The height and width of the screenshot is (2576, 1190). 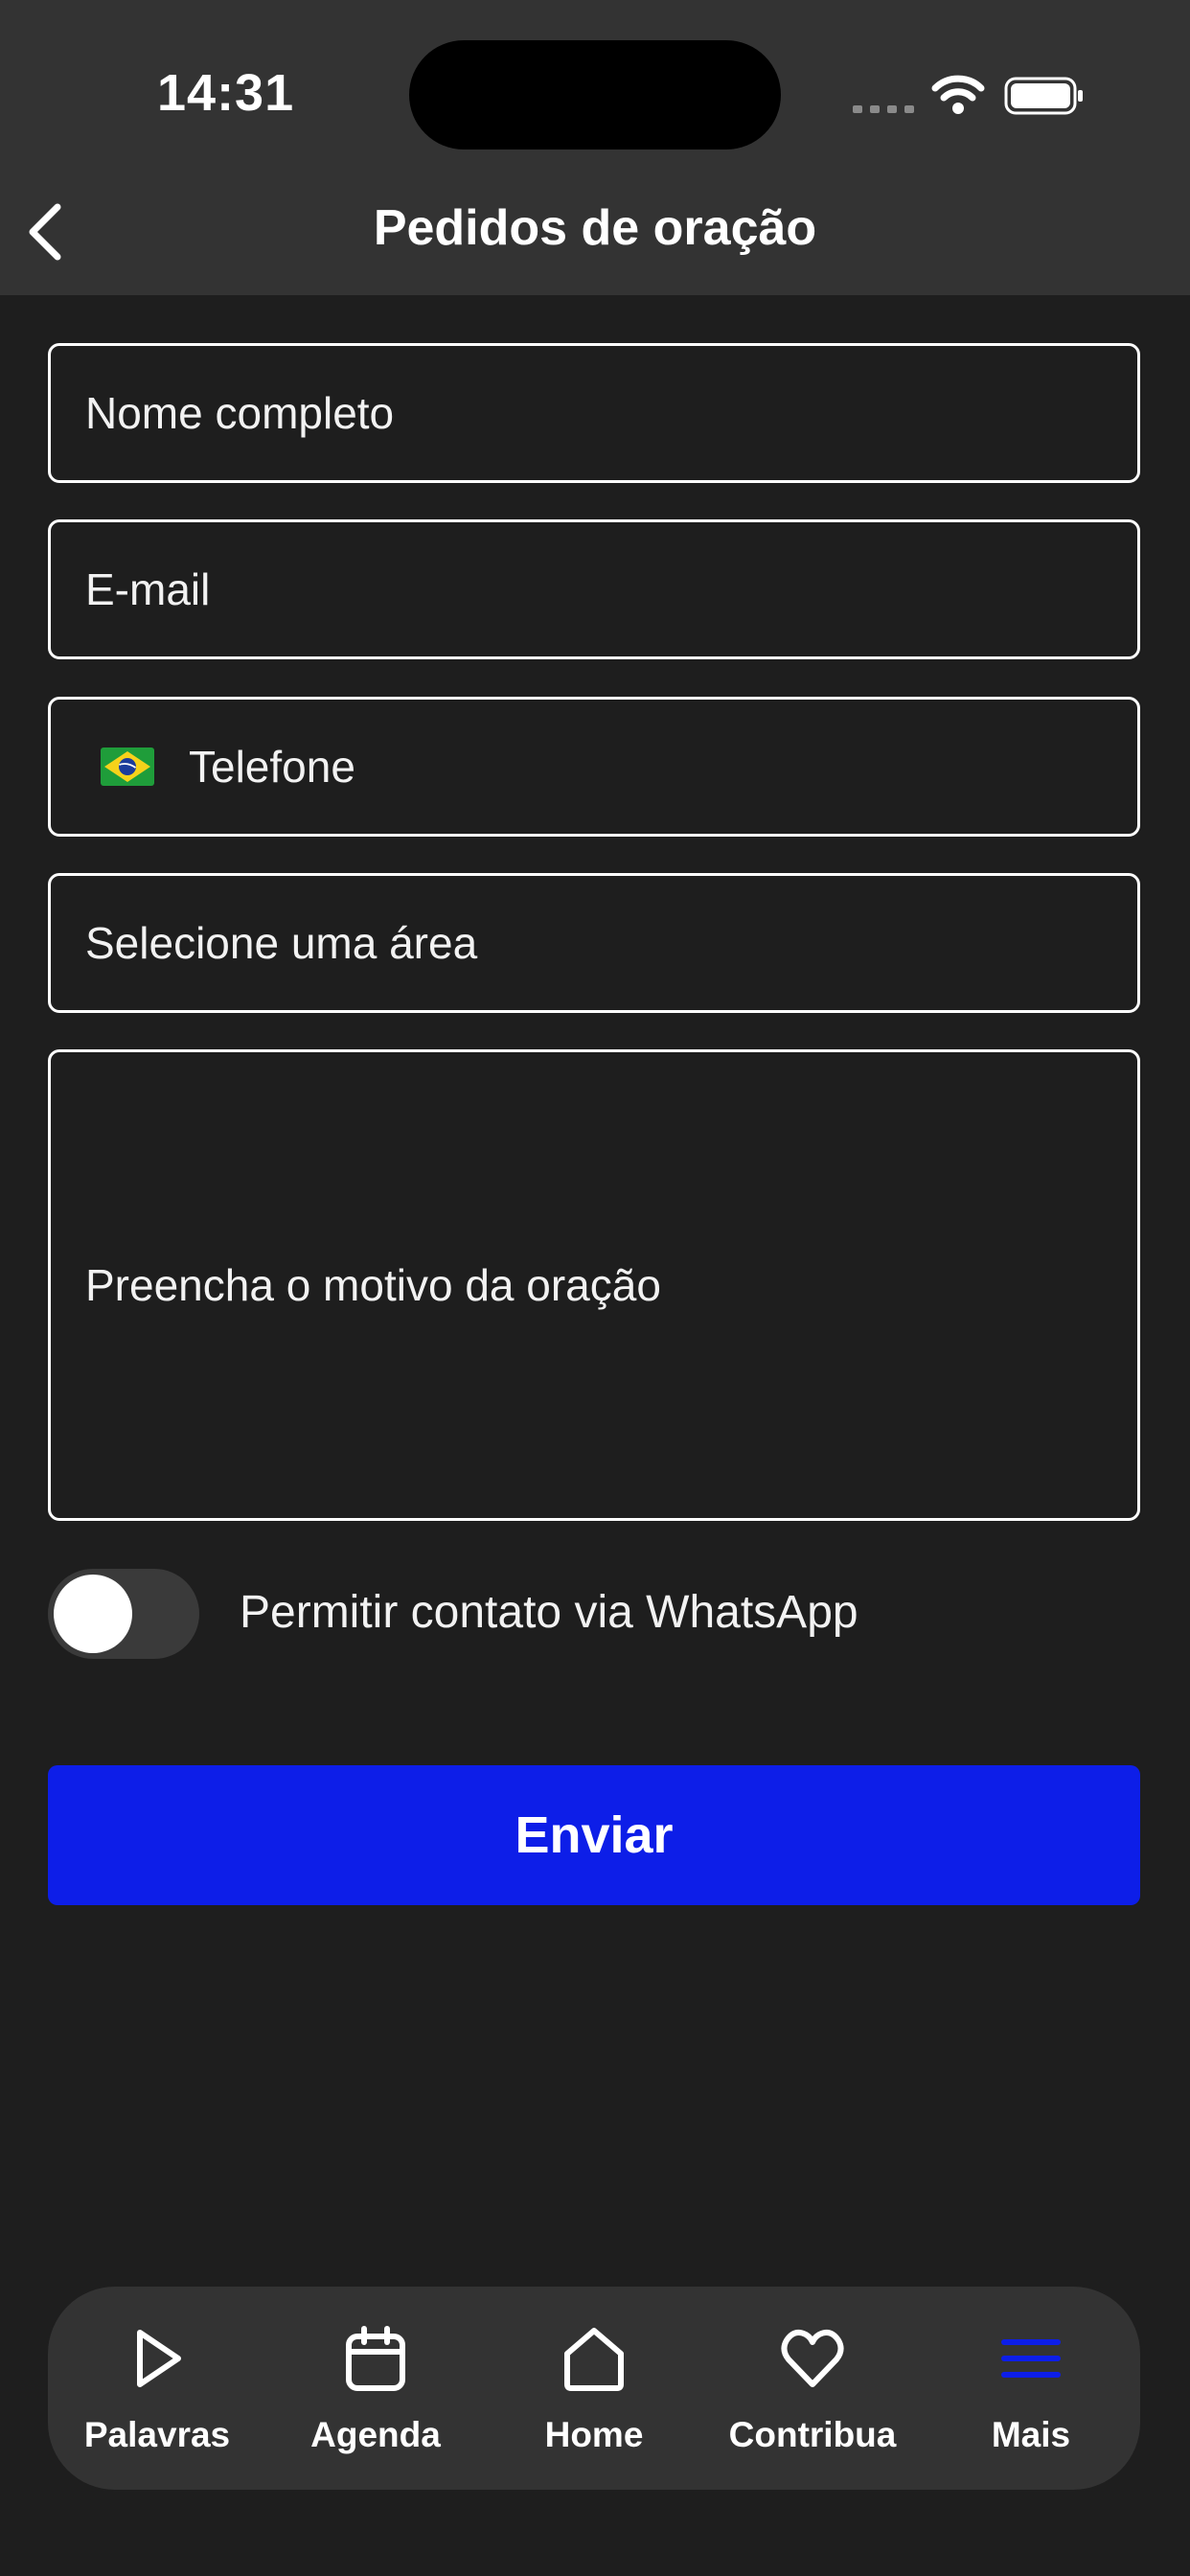 What do you see at coordinates (812, 2388) in the screenshot?
I see `tab-contribua: Contribua` at bounding box center [812, 2388].